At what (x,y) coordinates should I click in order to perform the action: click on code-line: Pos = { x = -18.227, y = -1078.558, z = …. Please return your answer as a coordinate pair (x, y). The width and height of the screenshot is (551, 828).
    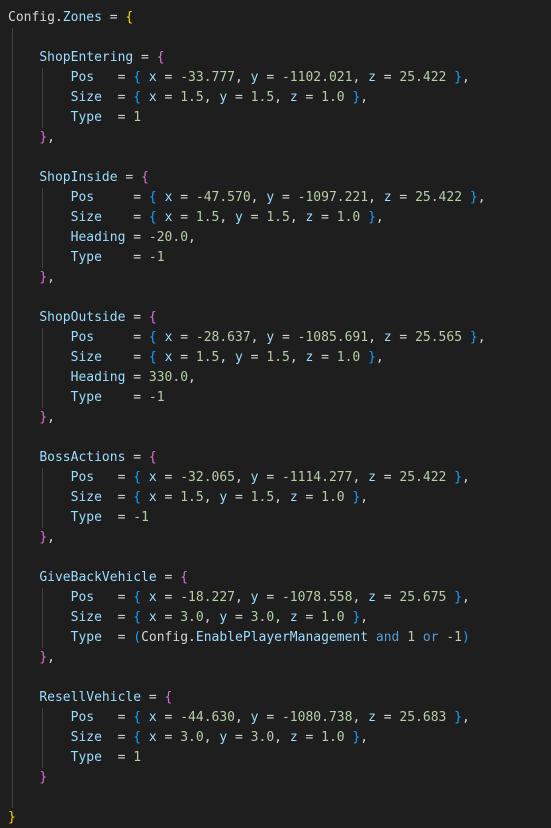
    Looking at the image, I should click on (275, 598).